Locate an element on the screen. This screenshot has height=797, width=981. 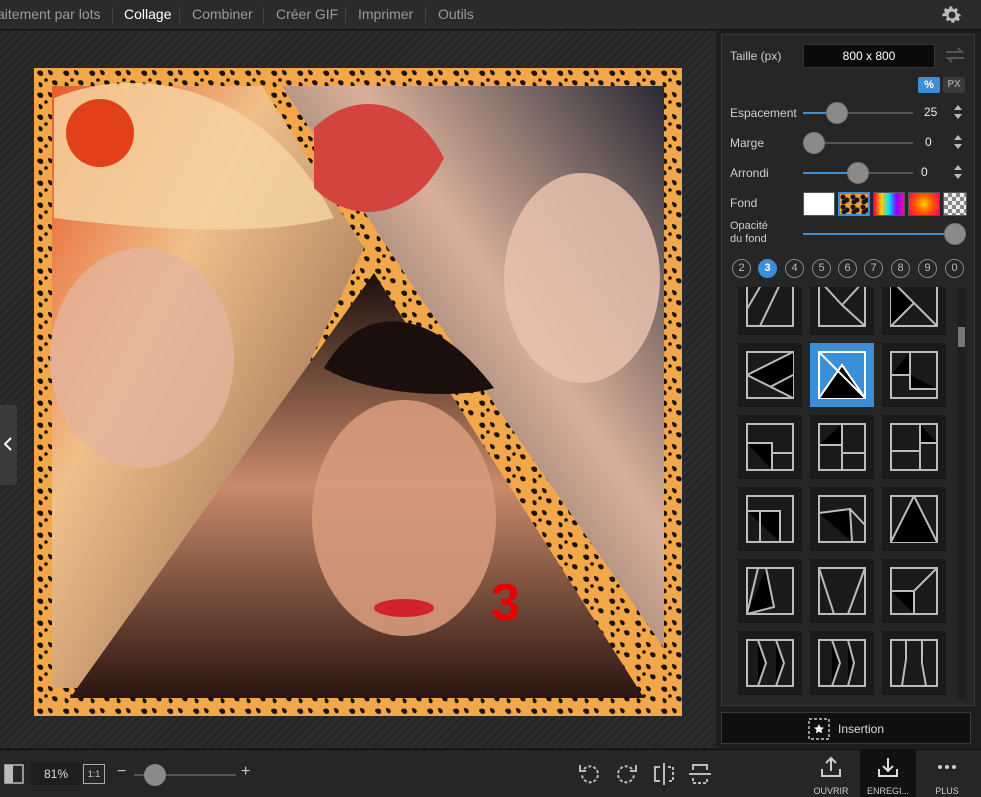
photo-2-face is located at coordinates (582, 278).